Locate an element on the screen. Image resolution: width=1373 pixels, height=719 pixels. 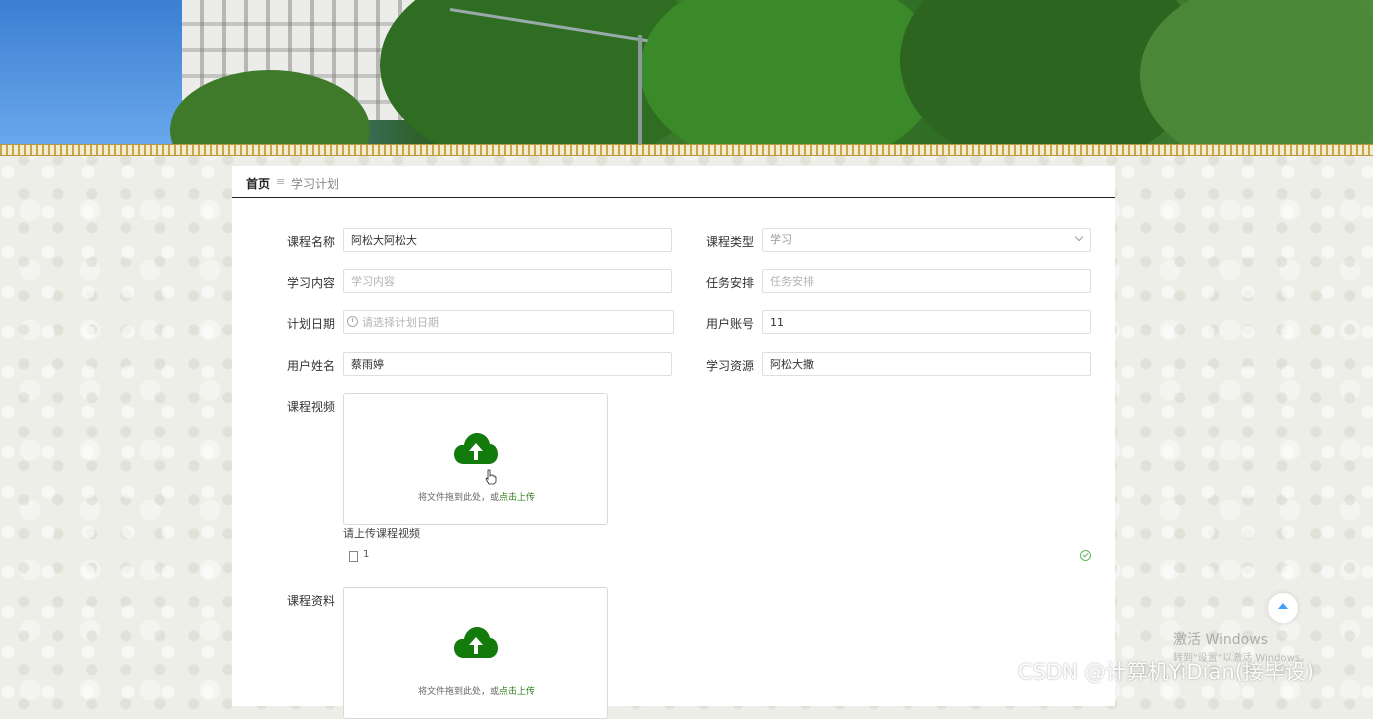
study-resource-label: 学习资源 is located at coordinates (729, 366).